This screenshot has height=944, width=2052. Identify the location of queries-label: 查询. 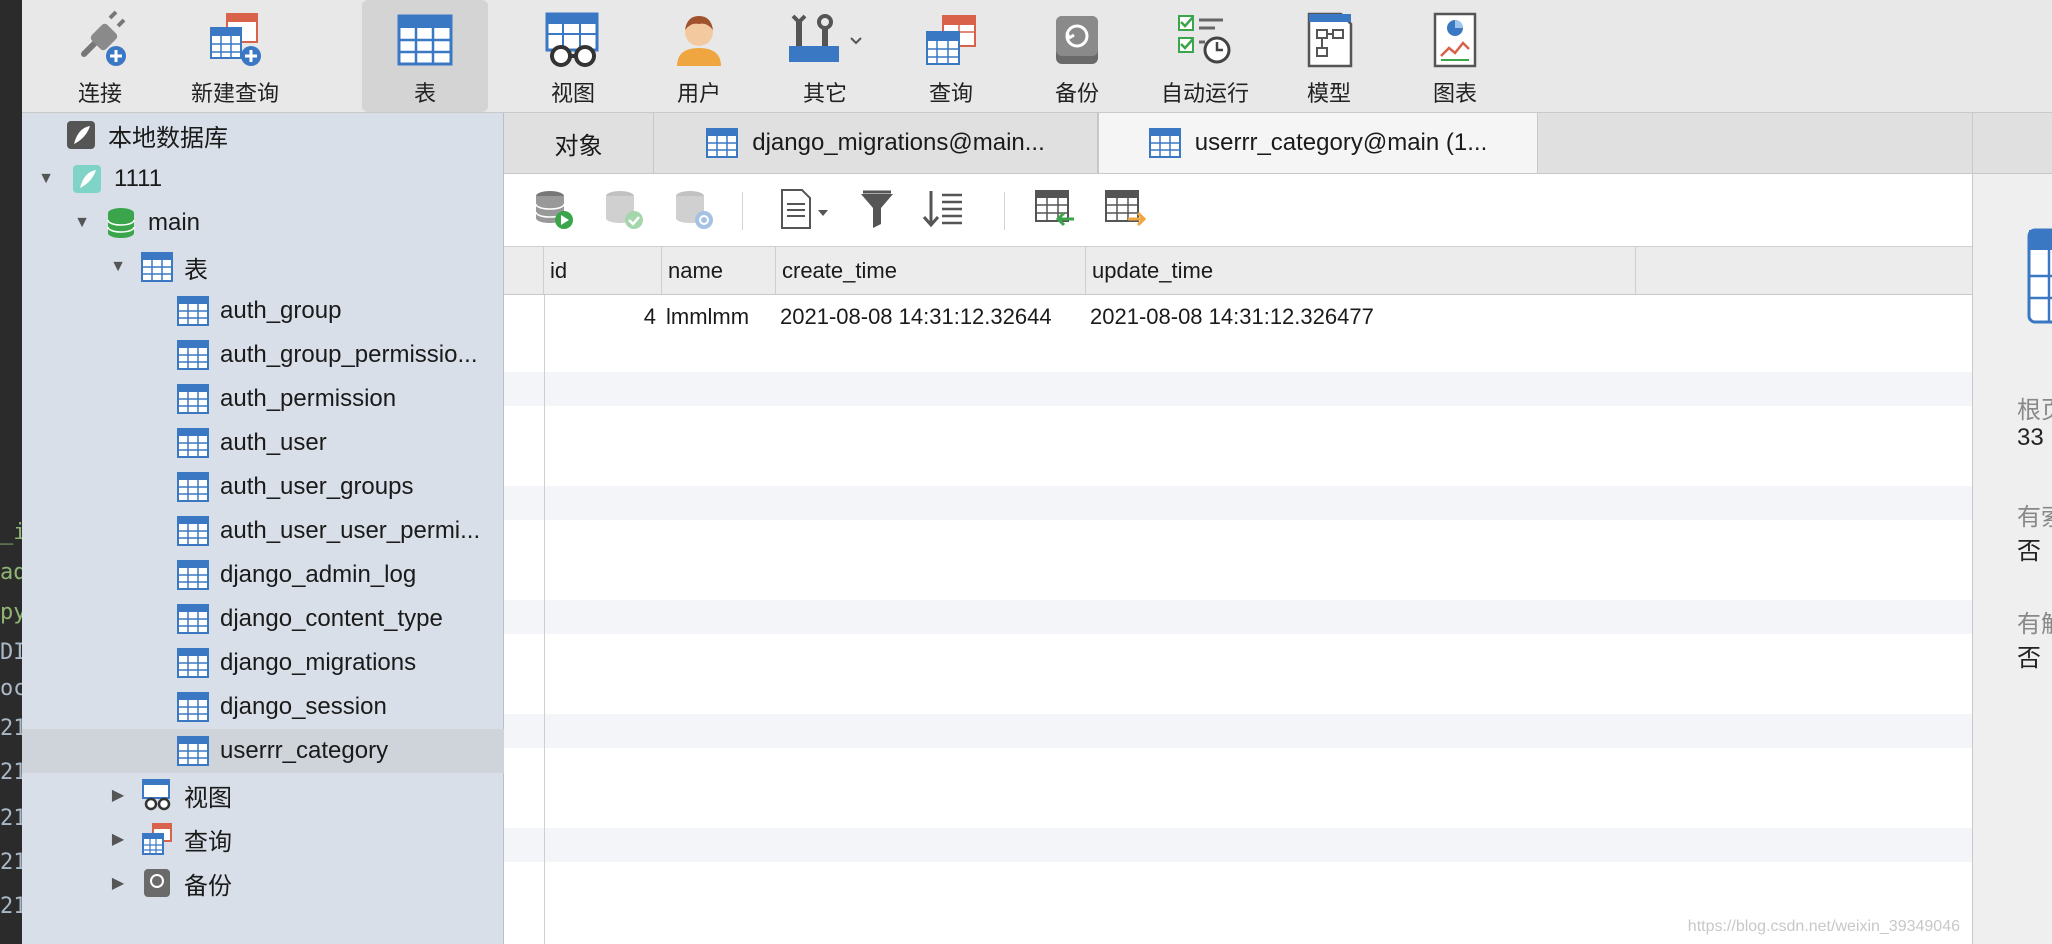
(950, 93).